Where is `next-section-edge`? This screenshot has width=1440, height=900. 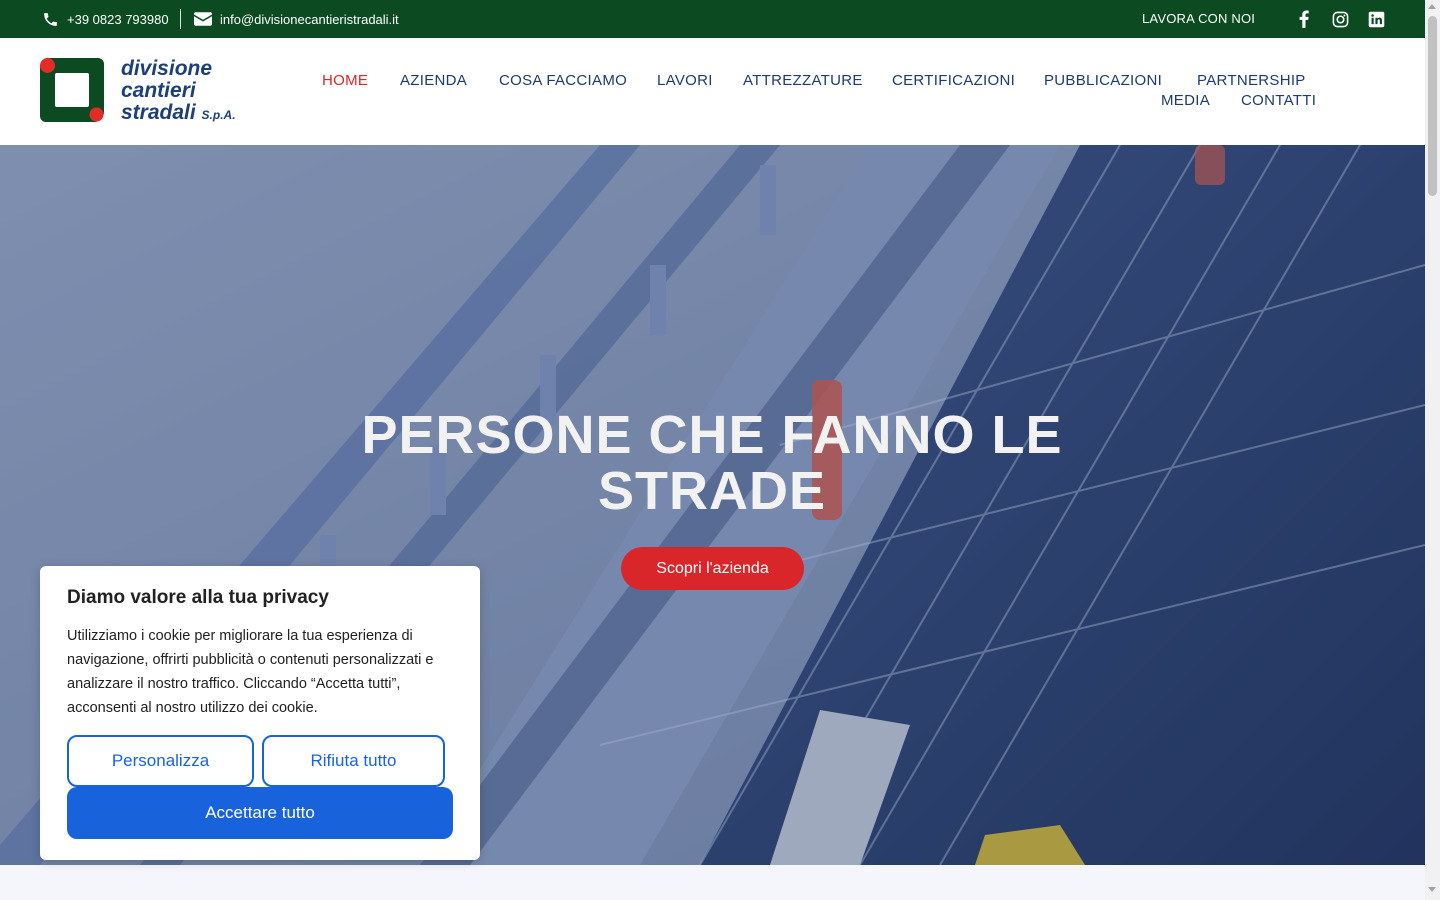 next-section-edge is located at coordinates (712, 882).